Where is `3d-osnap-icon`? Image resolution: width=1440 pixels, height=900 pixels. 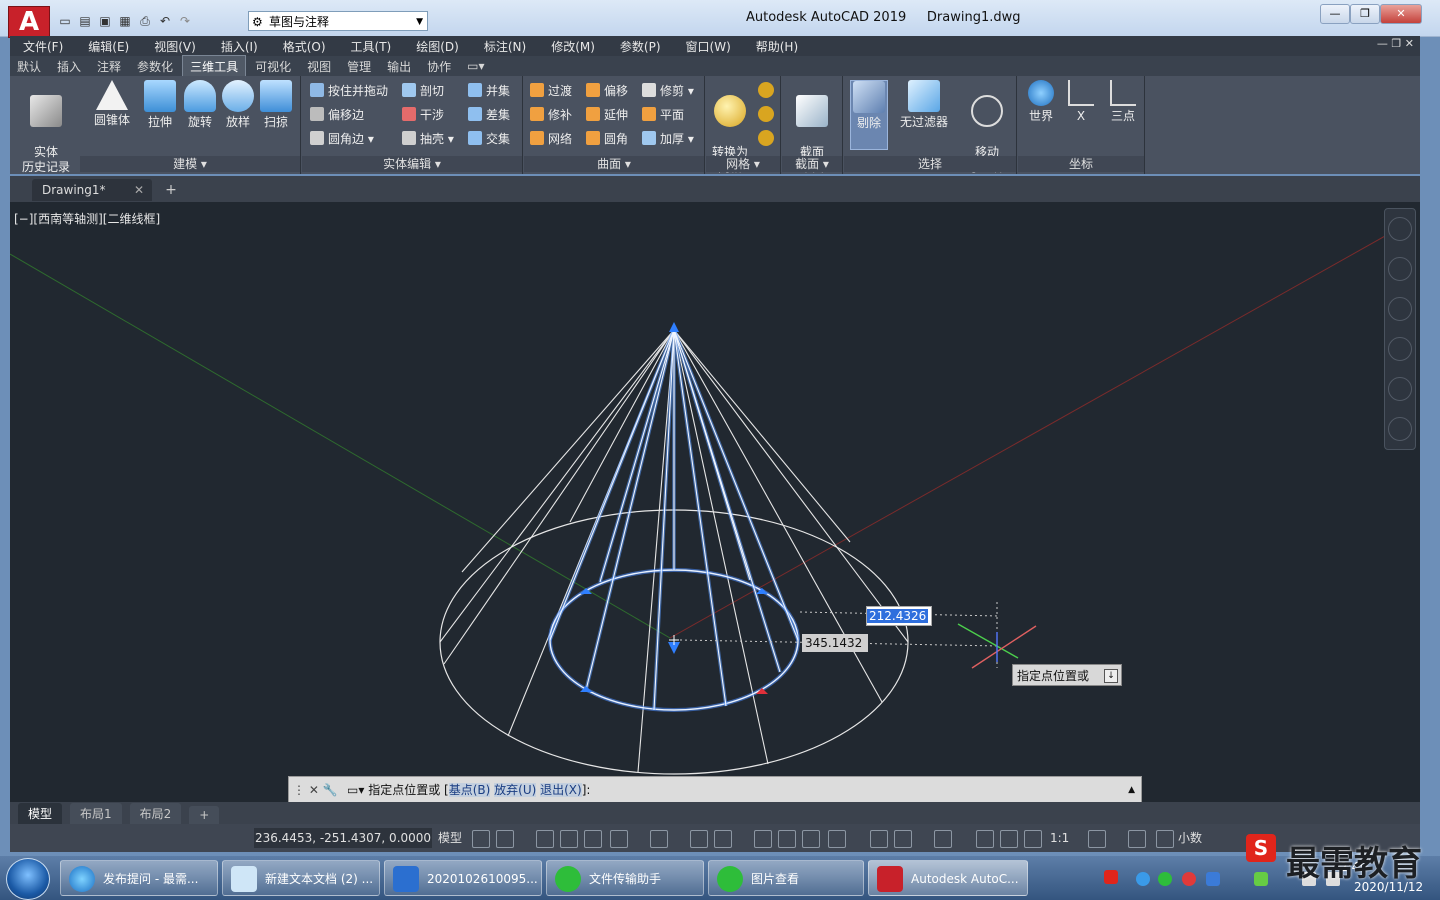
3d-osnap-icon is located at coordinates (837, 839).